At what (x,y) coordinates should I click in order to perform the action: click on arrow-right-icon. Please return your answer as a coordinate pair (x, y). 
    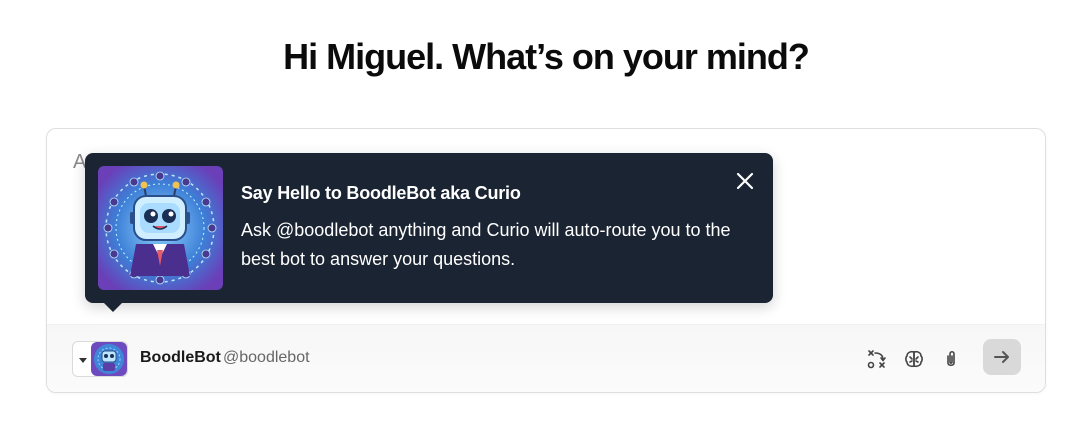
    Looking at the image, I should click on (1001, 357).